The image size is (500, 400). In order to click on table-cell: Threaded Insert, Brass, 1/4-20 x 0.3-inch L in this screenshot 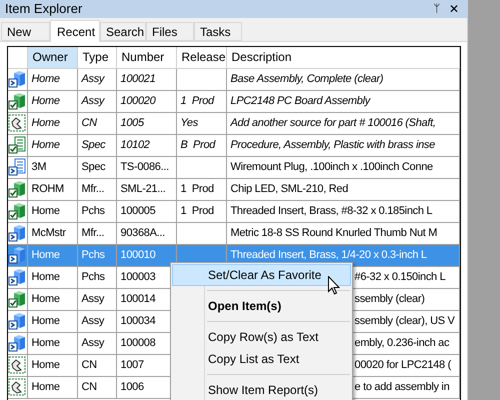, I will do `click(328, 254)`.